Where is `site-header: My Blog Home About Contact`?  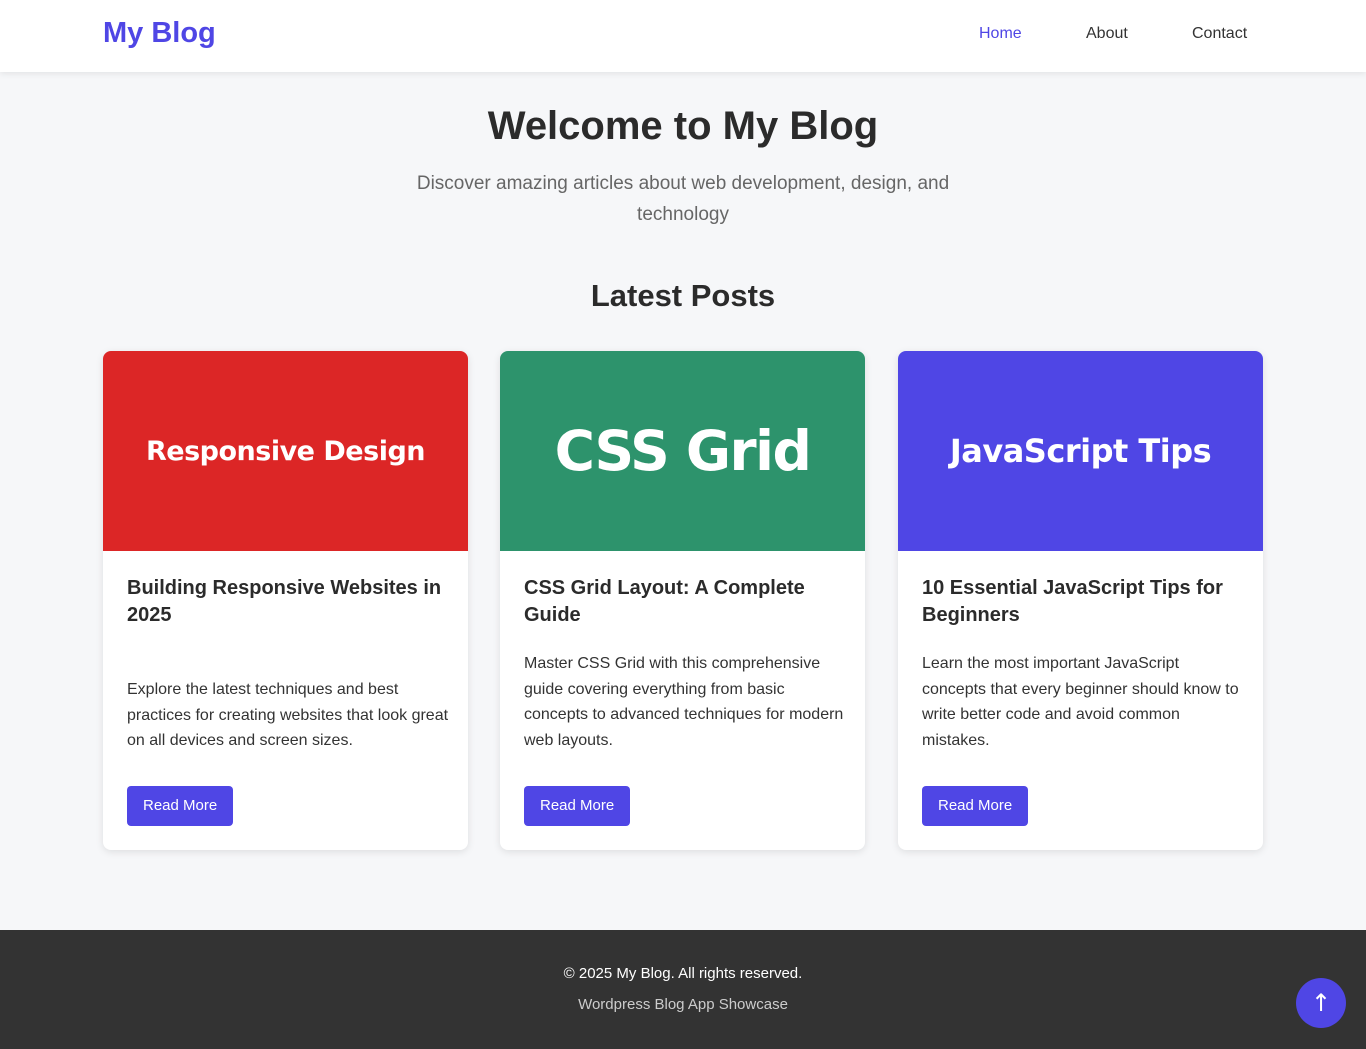
site-header: My Blog Home About Contact is located at coordinates (683, 36).